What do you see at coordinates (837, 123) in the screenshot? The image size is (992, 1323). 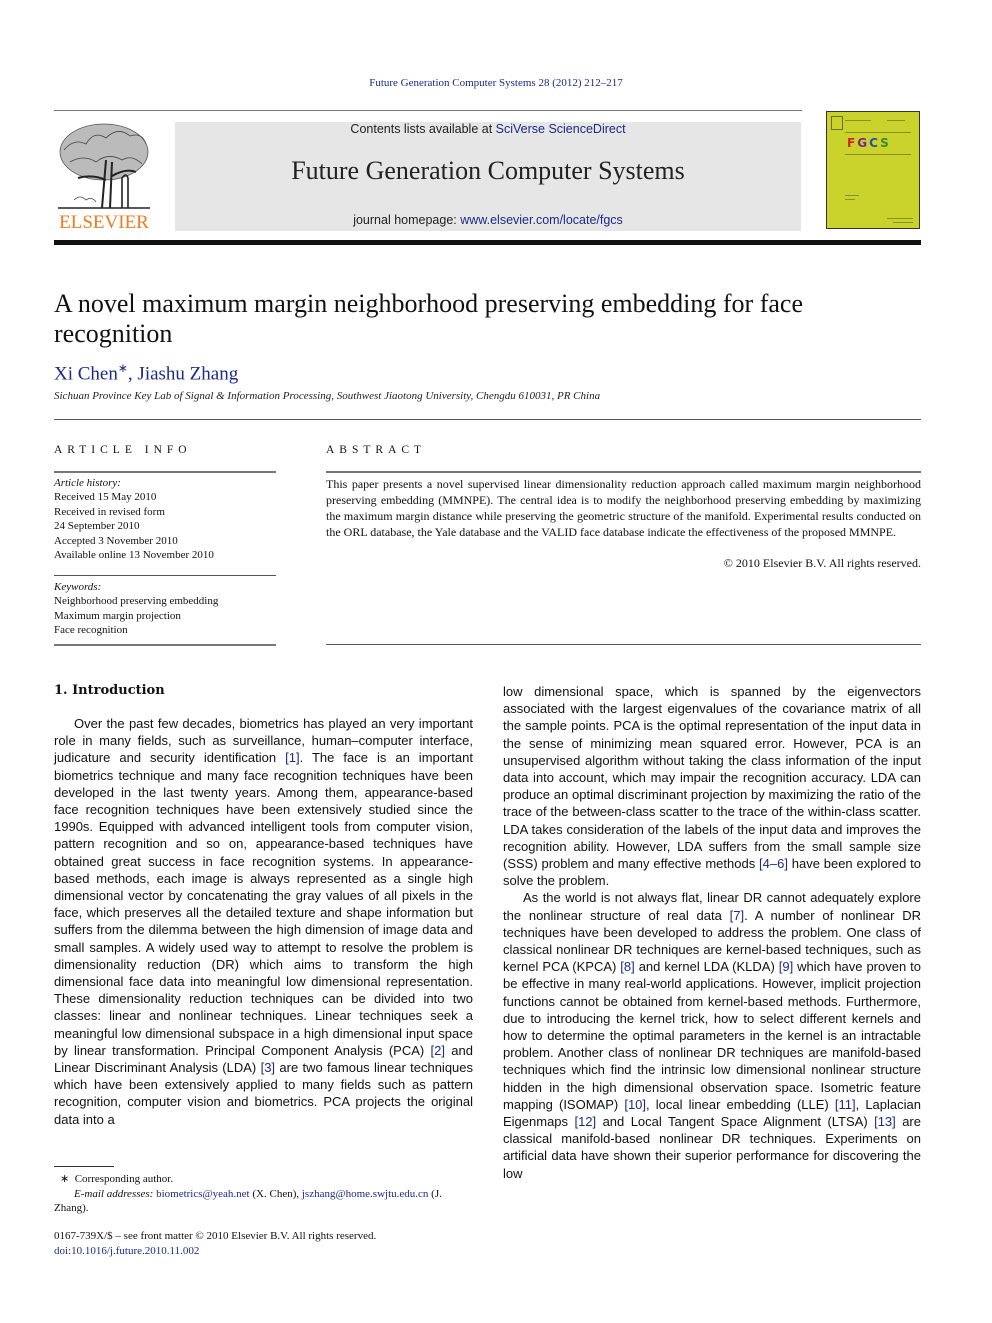 I see `cover-publisher-icon` at bounding box center [837, 123].